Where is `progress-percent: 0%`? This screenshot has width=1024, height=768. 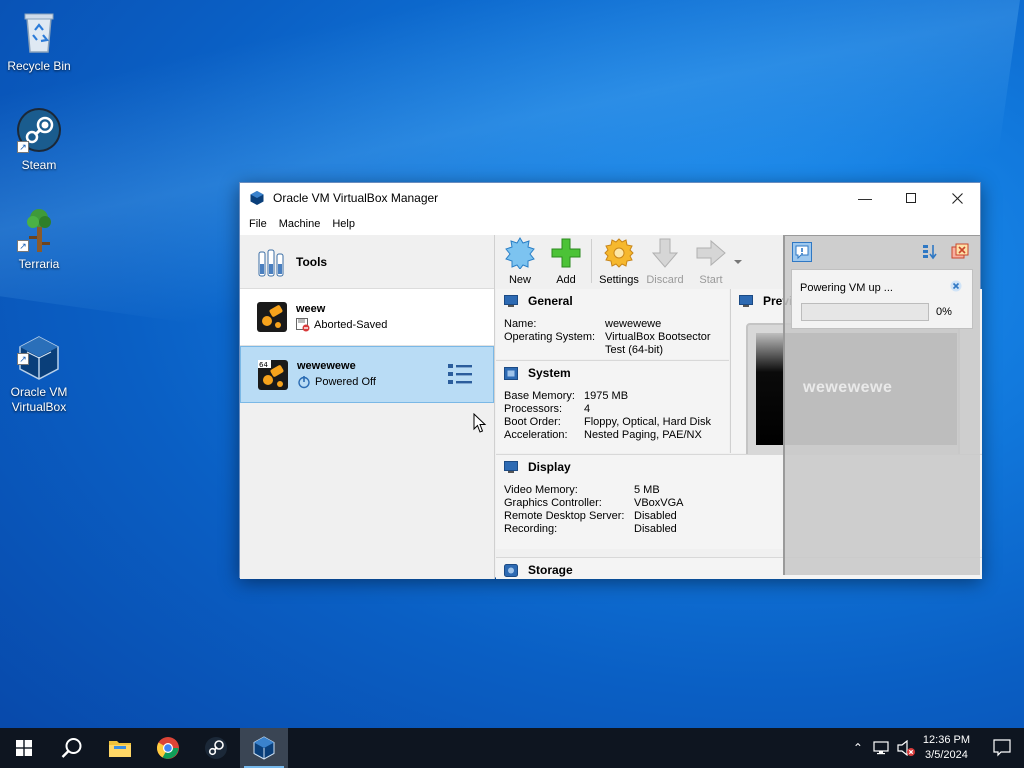 progress-percent: 0% is located at coordinates (944, 312).